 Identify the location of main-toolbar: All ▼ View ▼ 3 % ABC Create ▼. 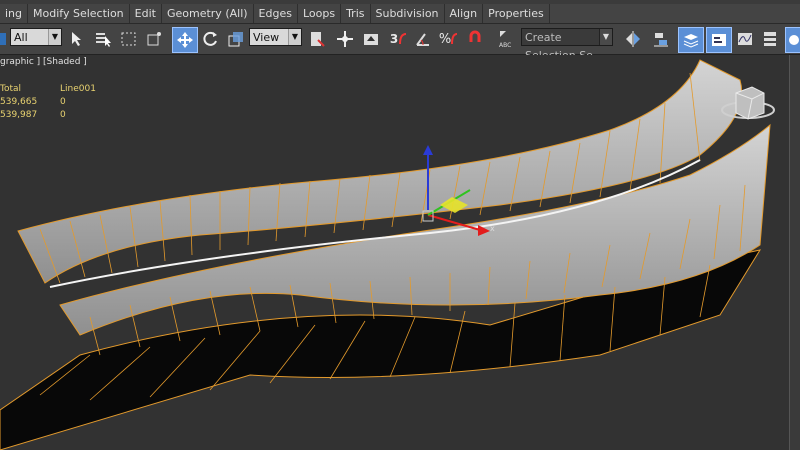
(400, 43).